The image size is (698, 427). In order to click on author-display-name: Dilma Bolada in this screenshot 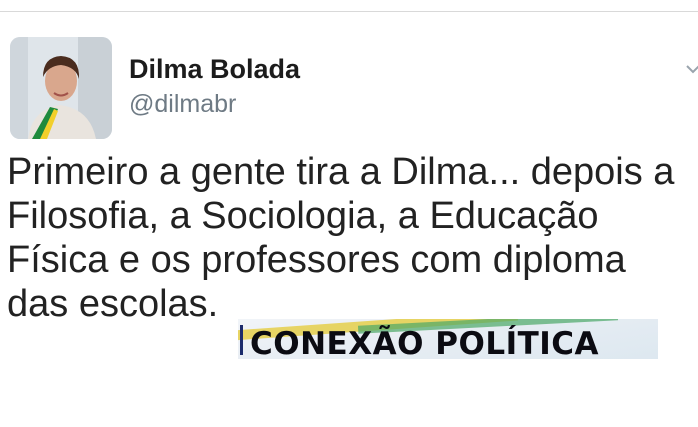, I will do `click(214, 69)`.